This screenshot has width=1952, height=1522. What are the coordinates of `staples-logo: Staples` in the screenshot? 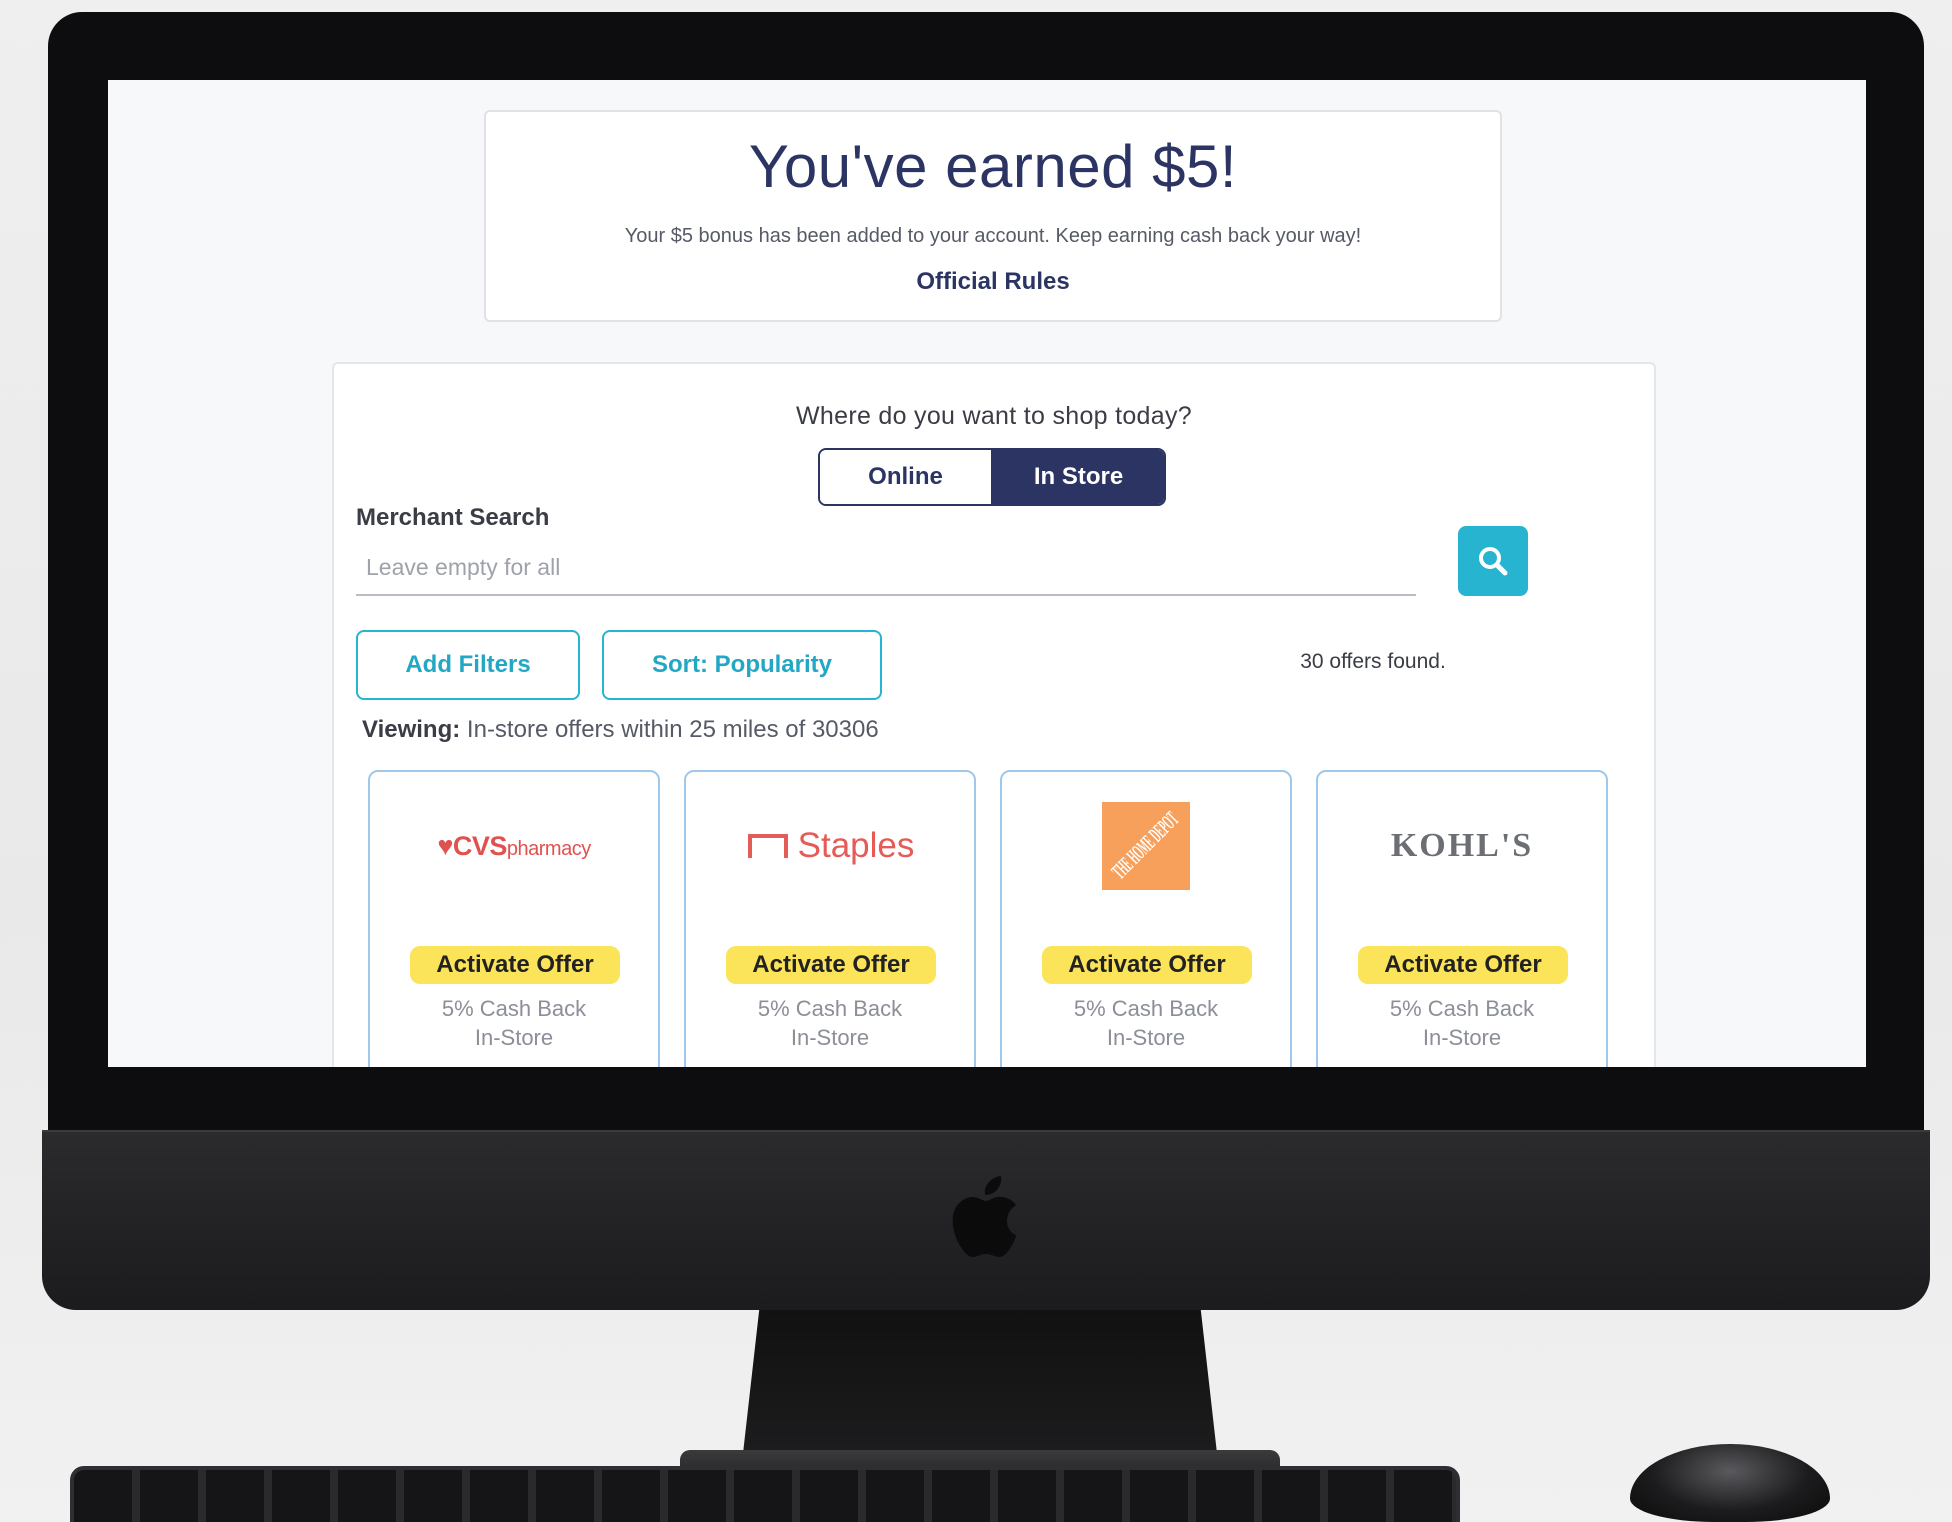 It's located at (830, 846).